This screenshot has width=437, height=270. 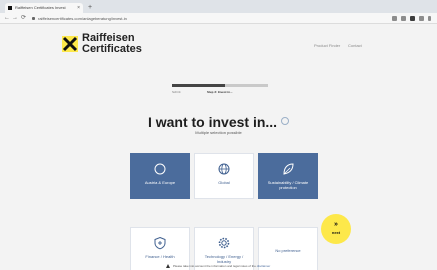 What do you see at coordinates (288, 169) in the screenshot?
I see `leaf-icon` at bounding box center [288, 169].